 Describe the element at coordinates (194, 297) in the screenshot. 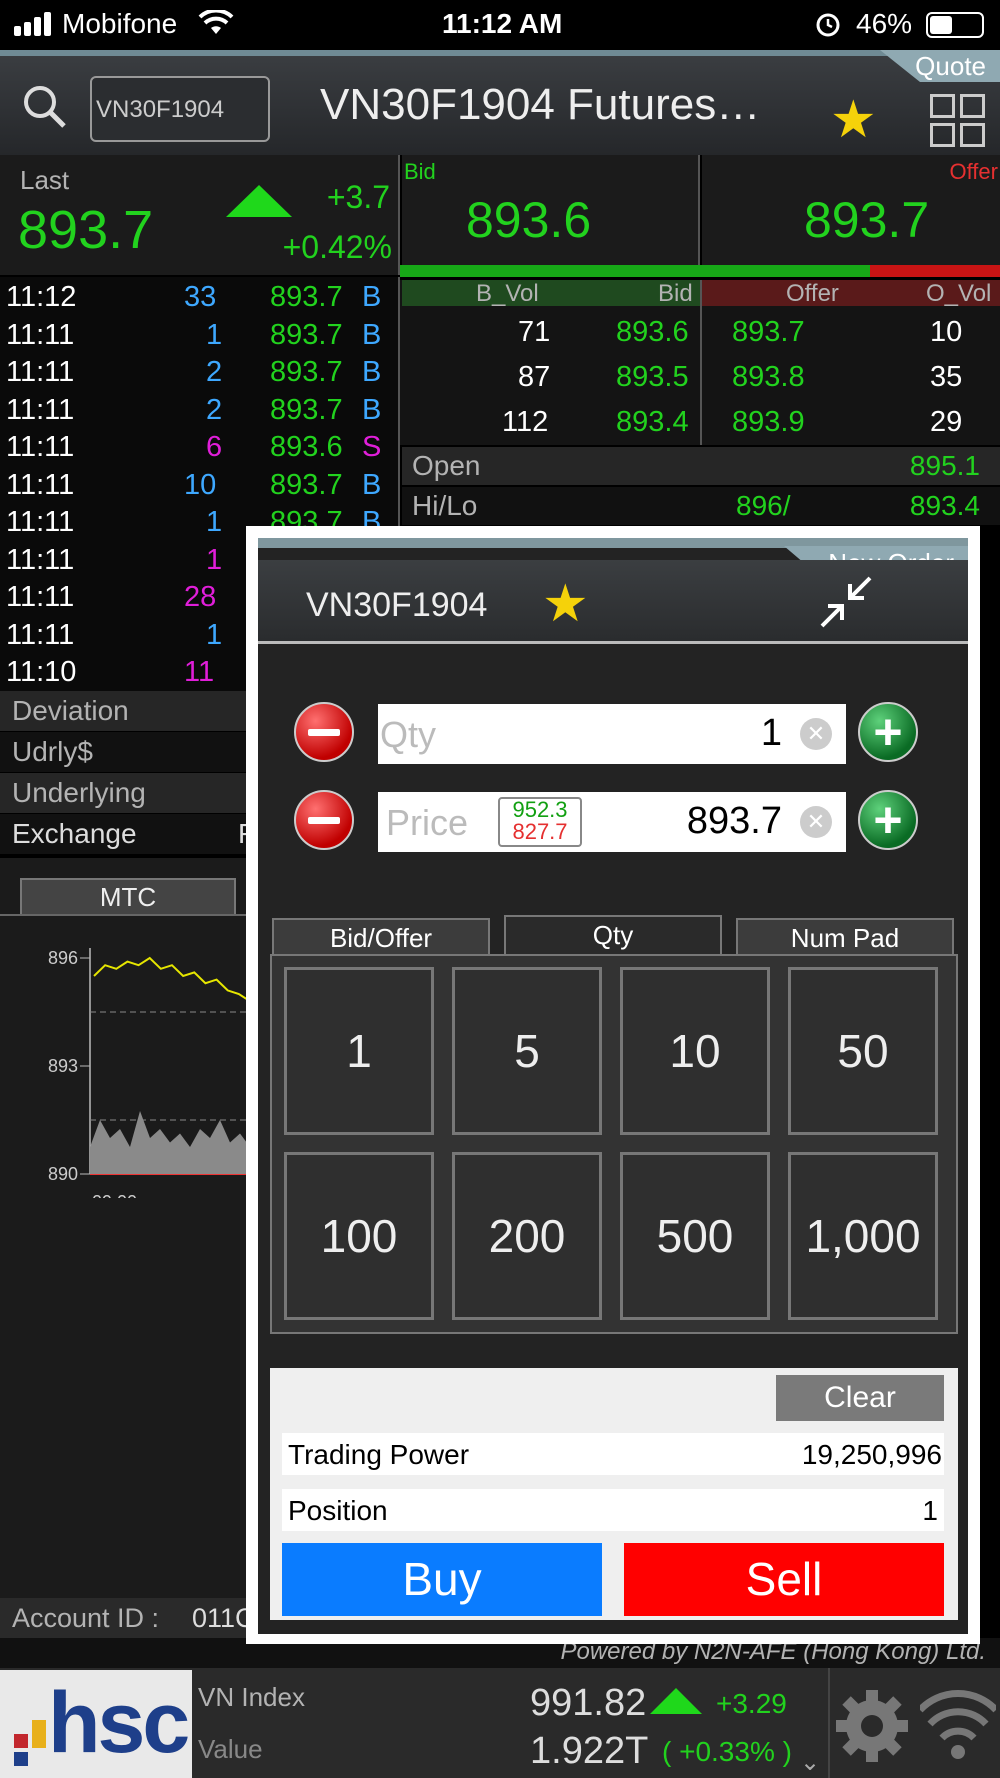

I see `trade-row: 11:12 33 893.7 B` at that location.